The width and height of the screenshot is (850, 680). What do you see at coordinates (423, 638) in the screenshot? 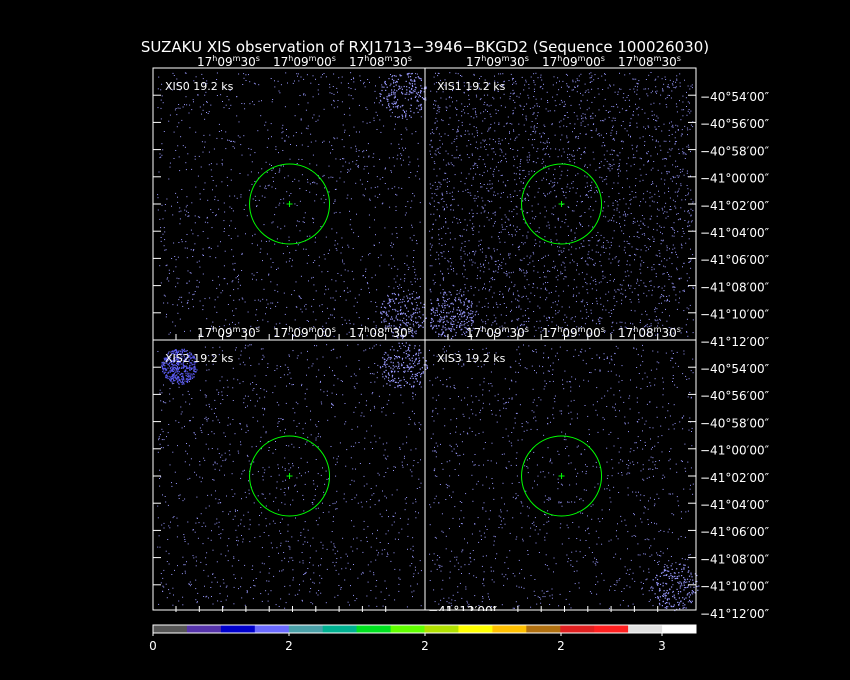
I see `colorbar: 0 2 2 2 3` at bounding box center [423, 638].